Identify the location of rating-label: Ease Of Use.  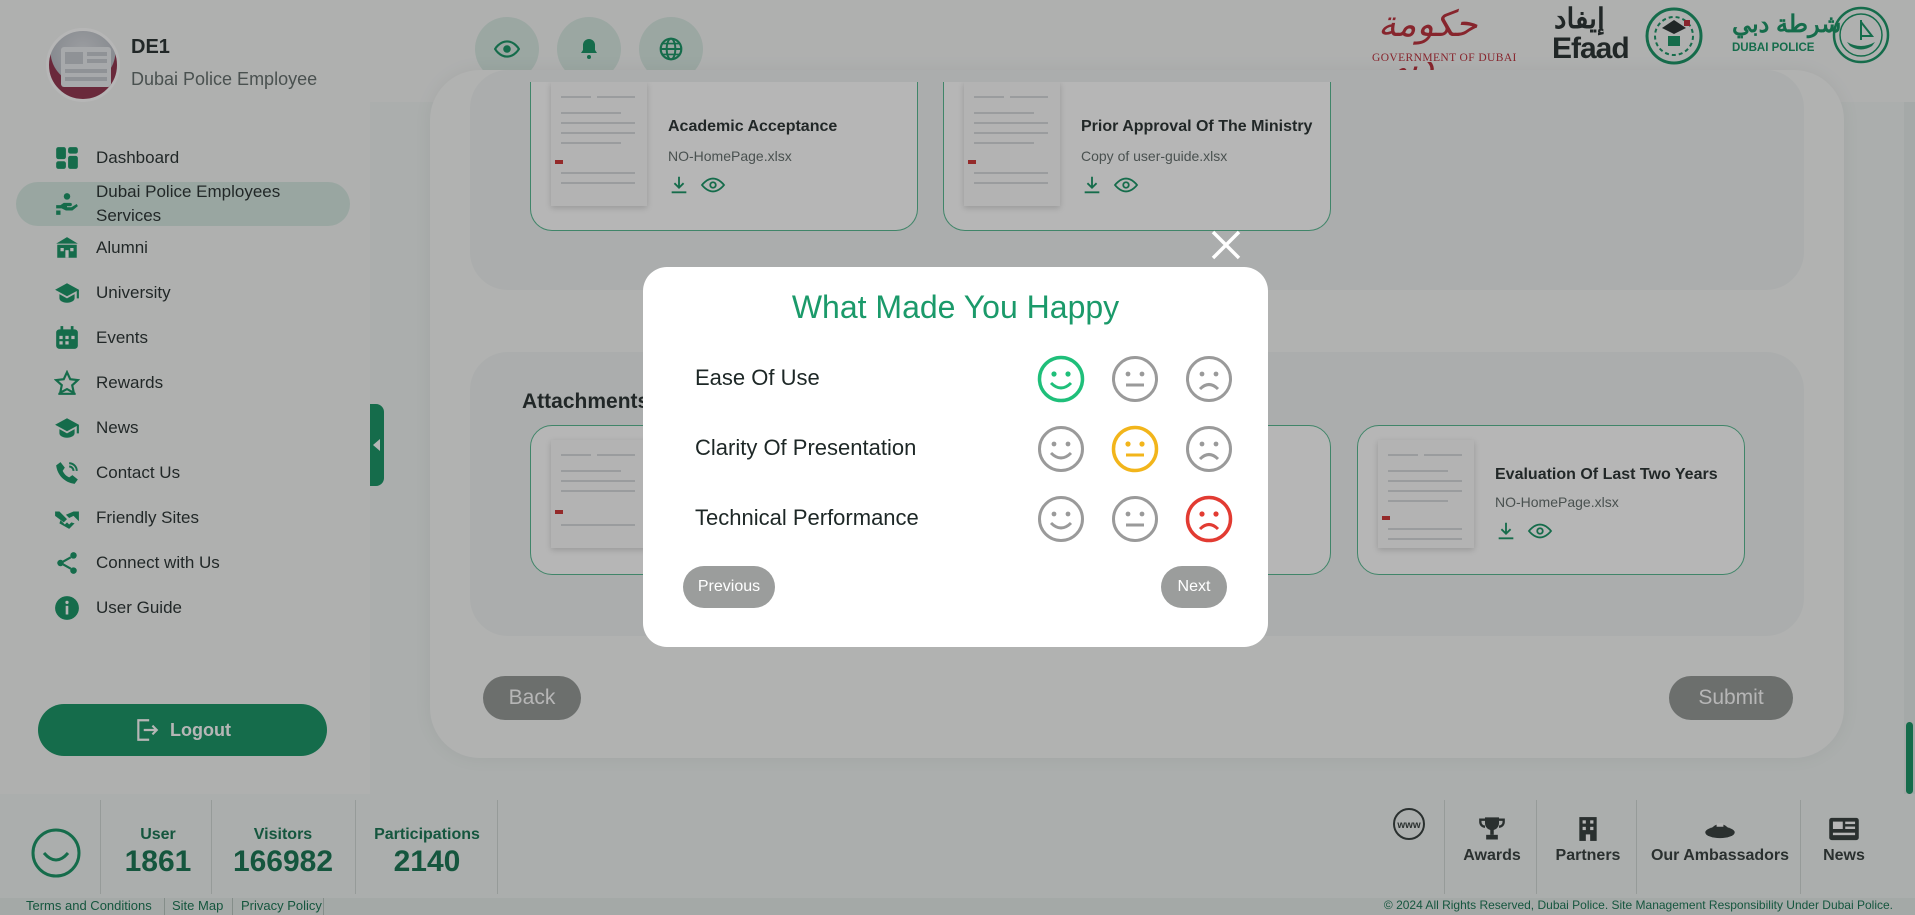
(757, 377).